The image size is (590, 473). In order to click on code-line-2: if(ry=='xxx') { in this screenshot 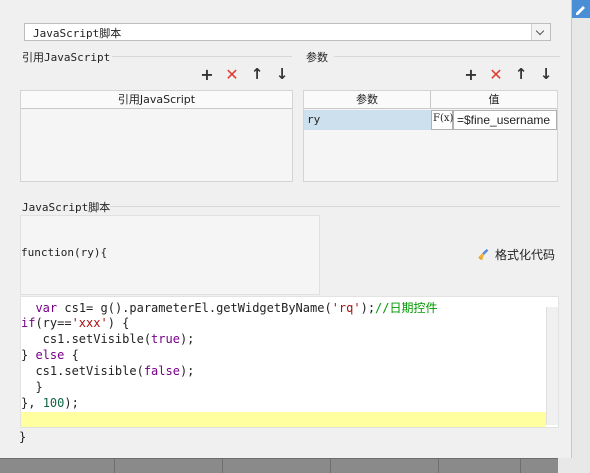, I will do `click(75, 323)`.